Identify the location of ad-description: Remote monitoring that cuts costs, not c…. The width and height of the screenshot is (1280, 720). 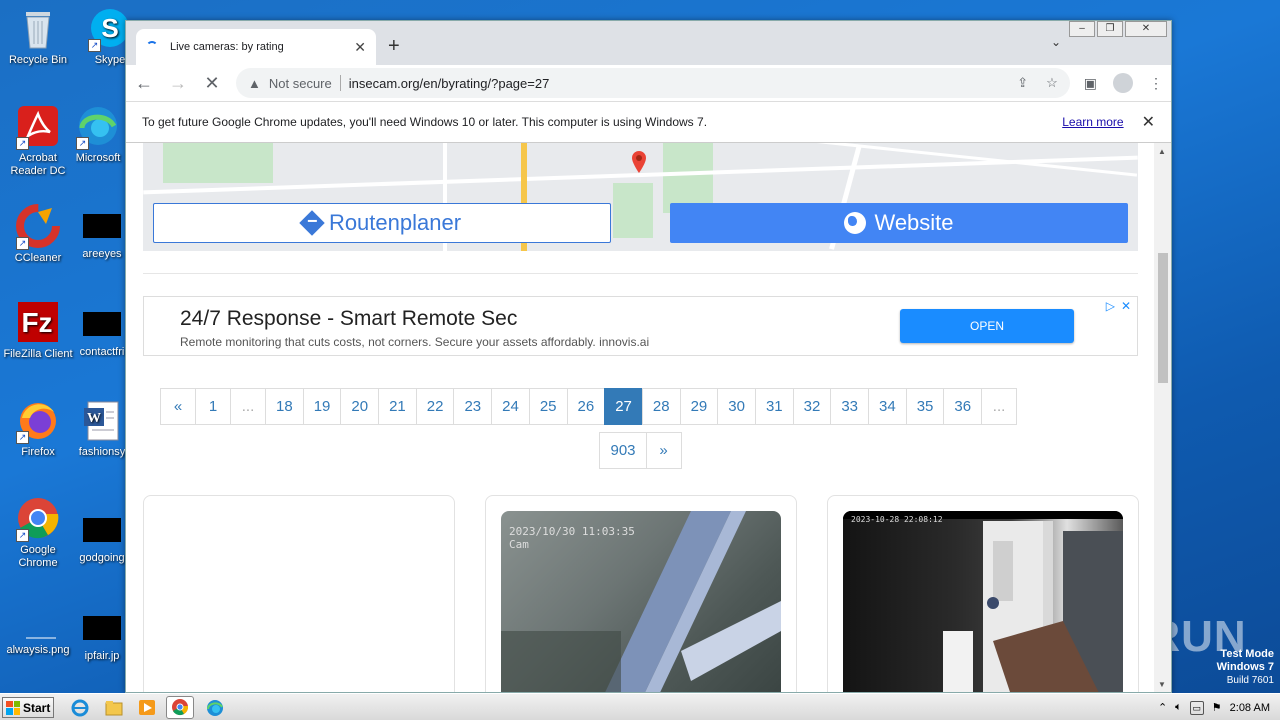
(415, 342).